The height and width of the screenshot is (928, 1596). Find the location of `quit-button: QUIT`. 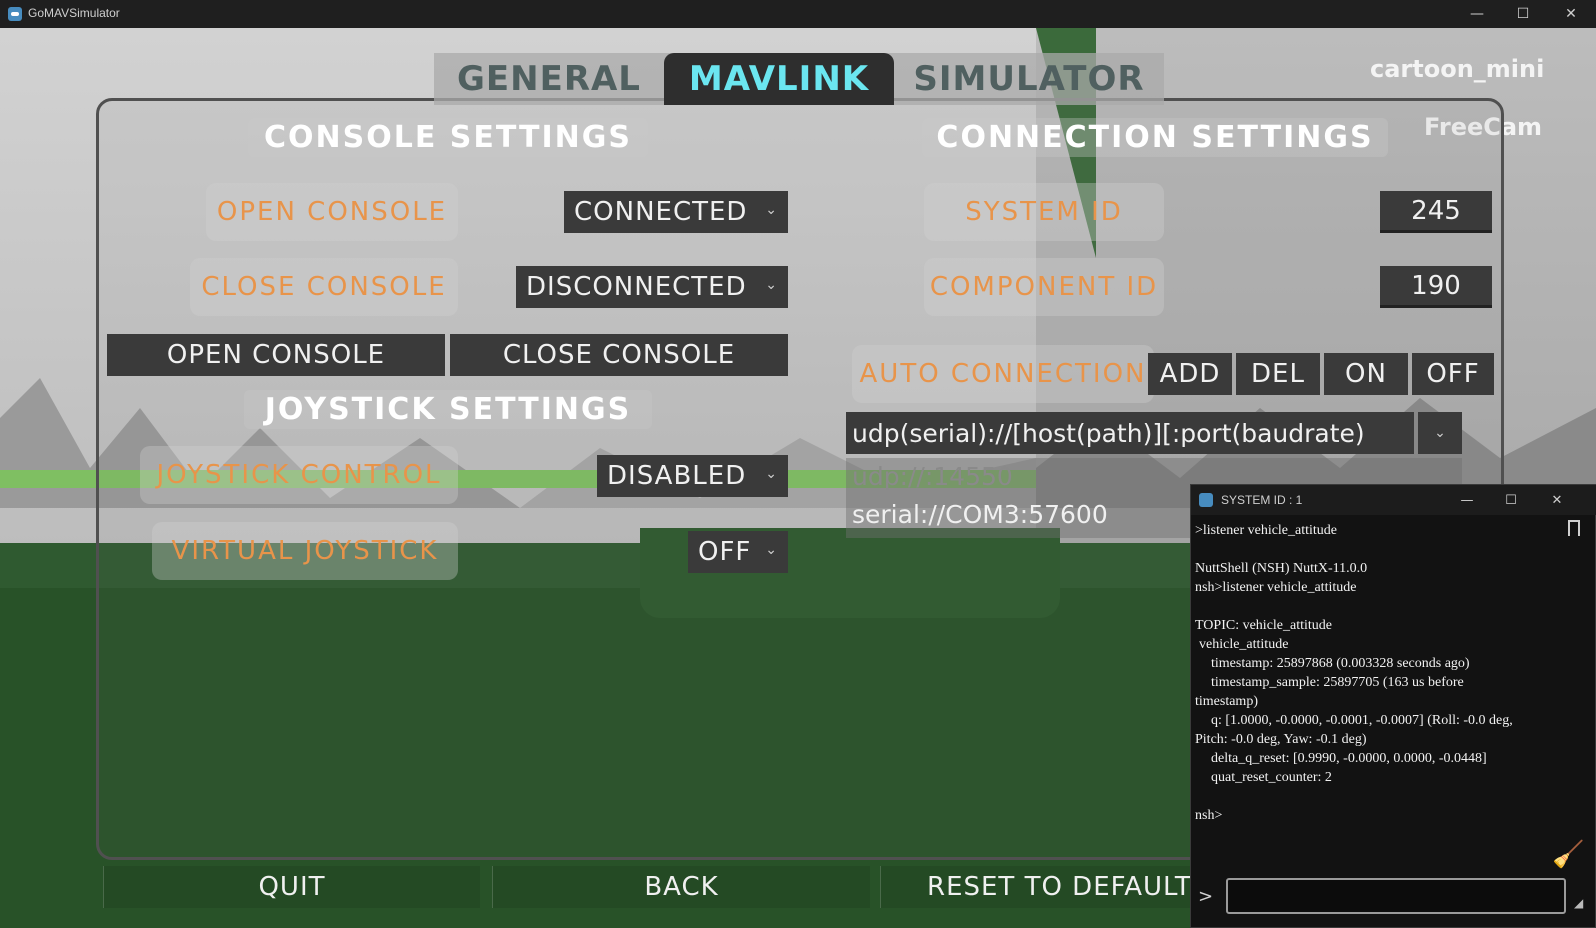

quit-button: QUIT is located at coordinates (291, 887).